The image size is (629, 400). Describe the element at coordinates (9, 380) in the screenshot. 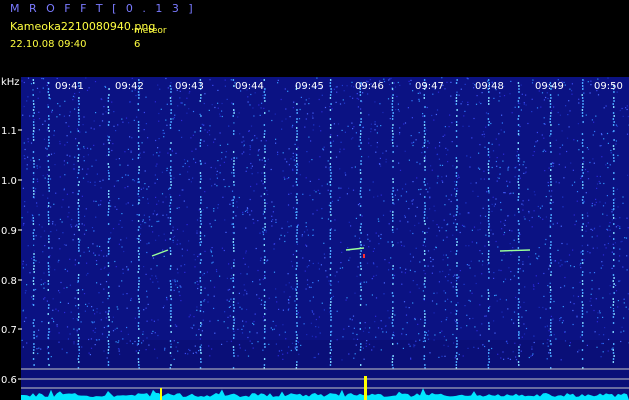

I see `y-tick-label: 0.6` at that location.